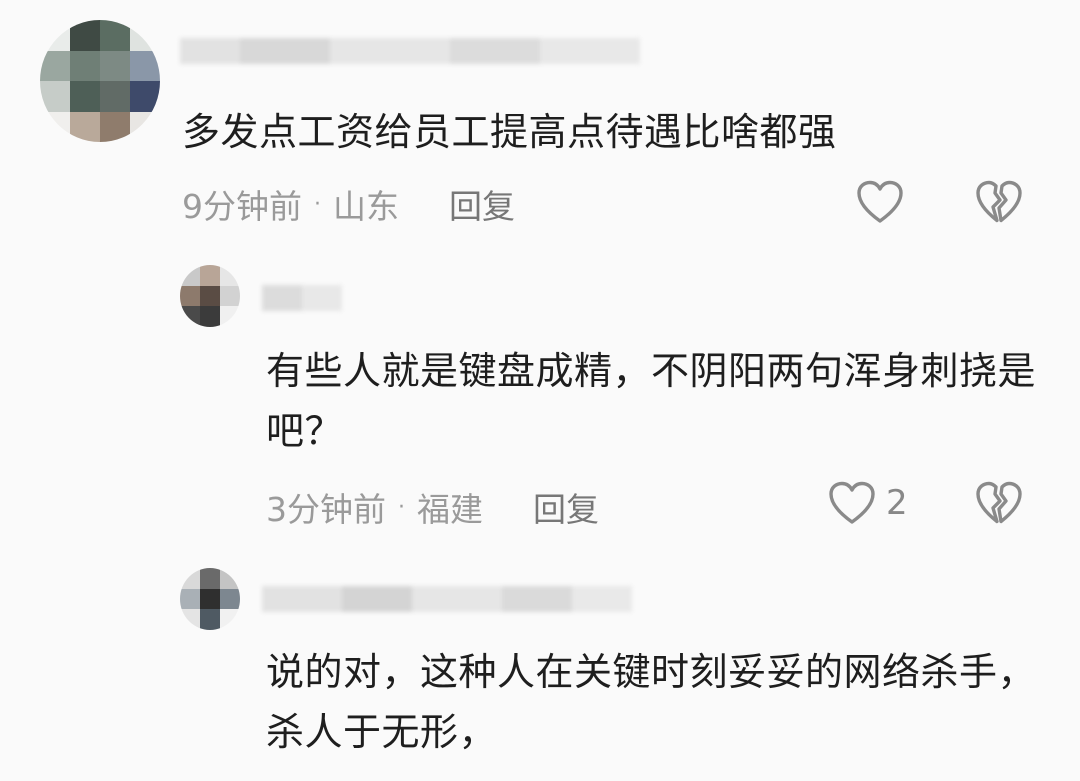 This screenshot has height=781, width=1080. I want to click on like-button, so click(885, 202).